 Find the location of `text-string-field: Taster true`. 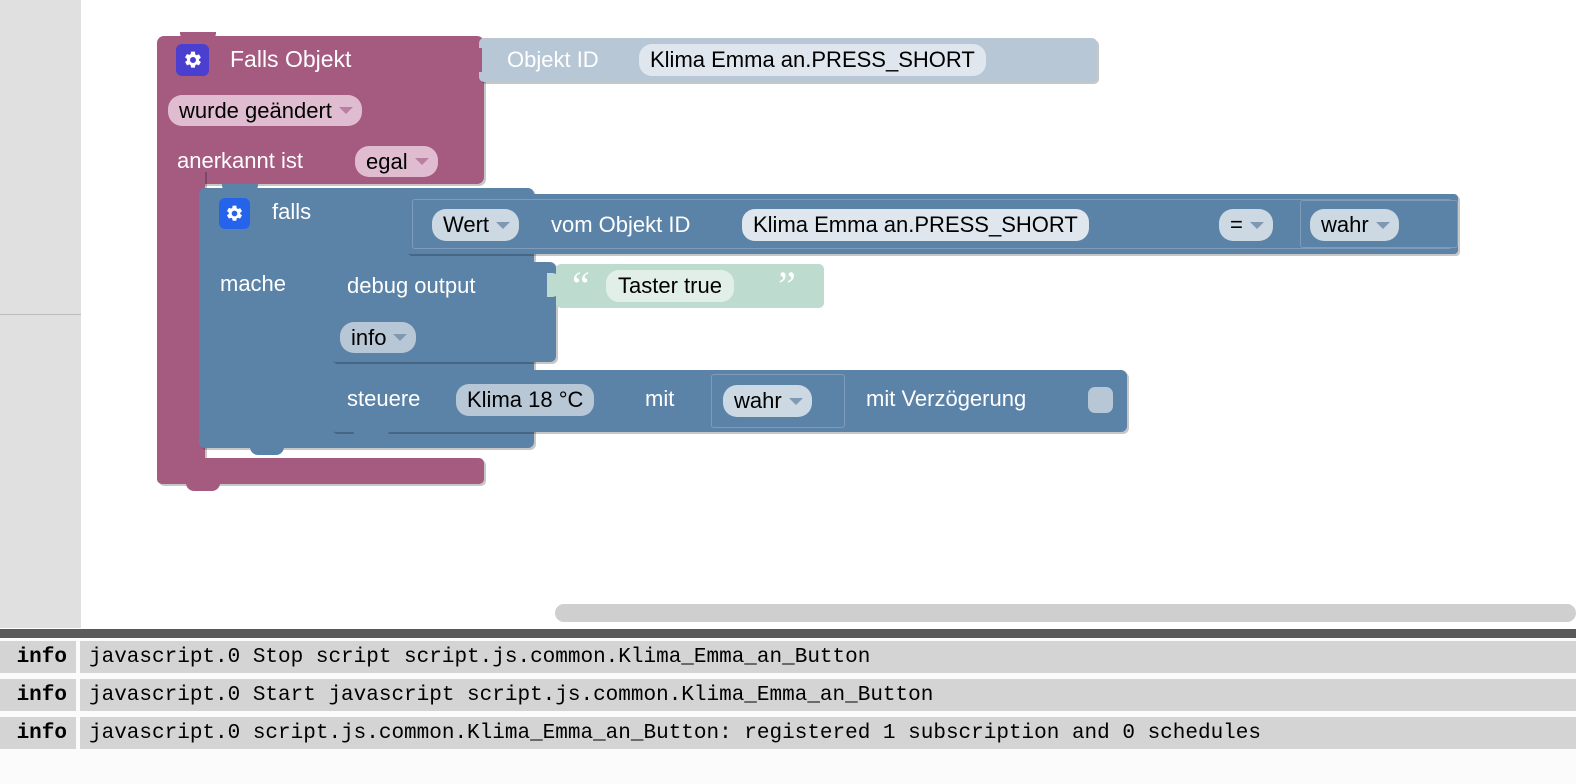

text-string-field: Taster true is located at coordinates (670, 286).